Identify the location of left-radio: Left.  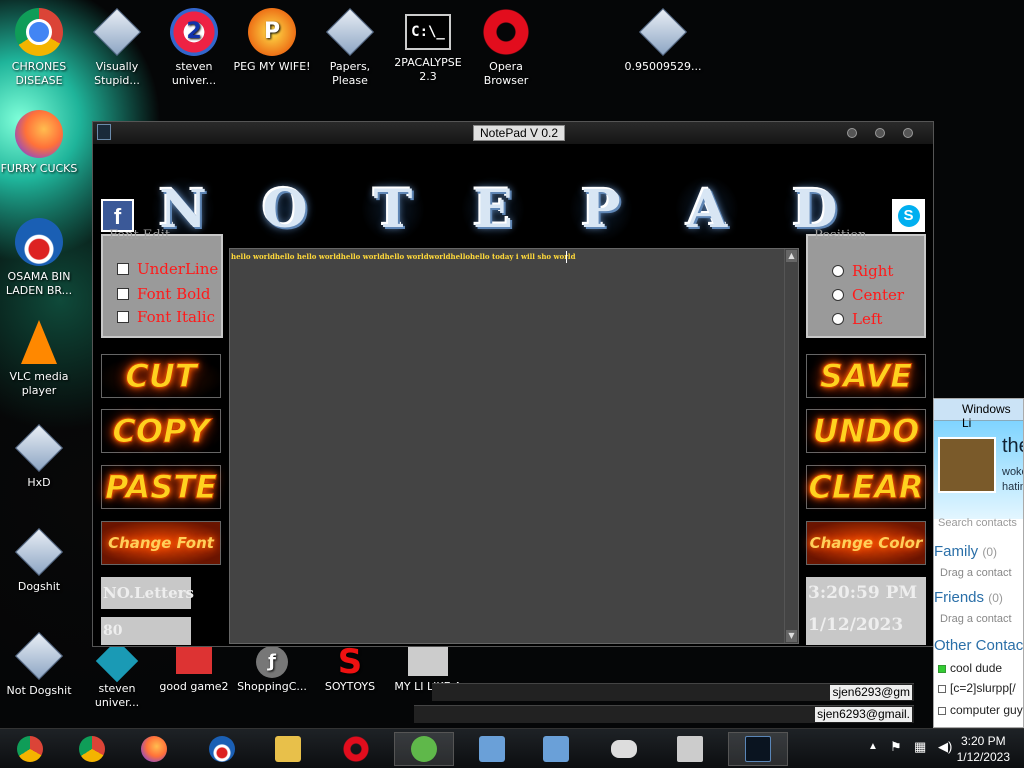
(857, 319).